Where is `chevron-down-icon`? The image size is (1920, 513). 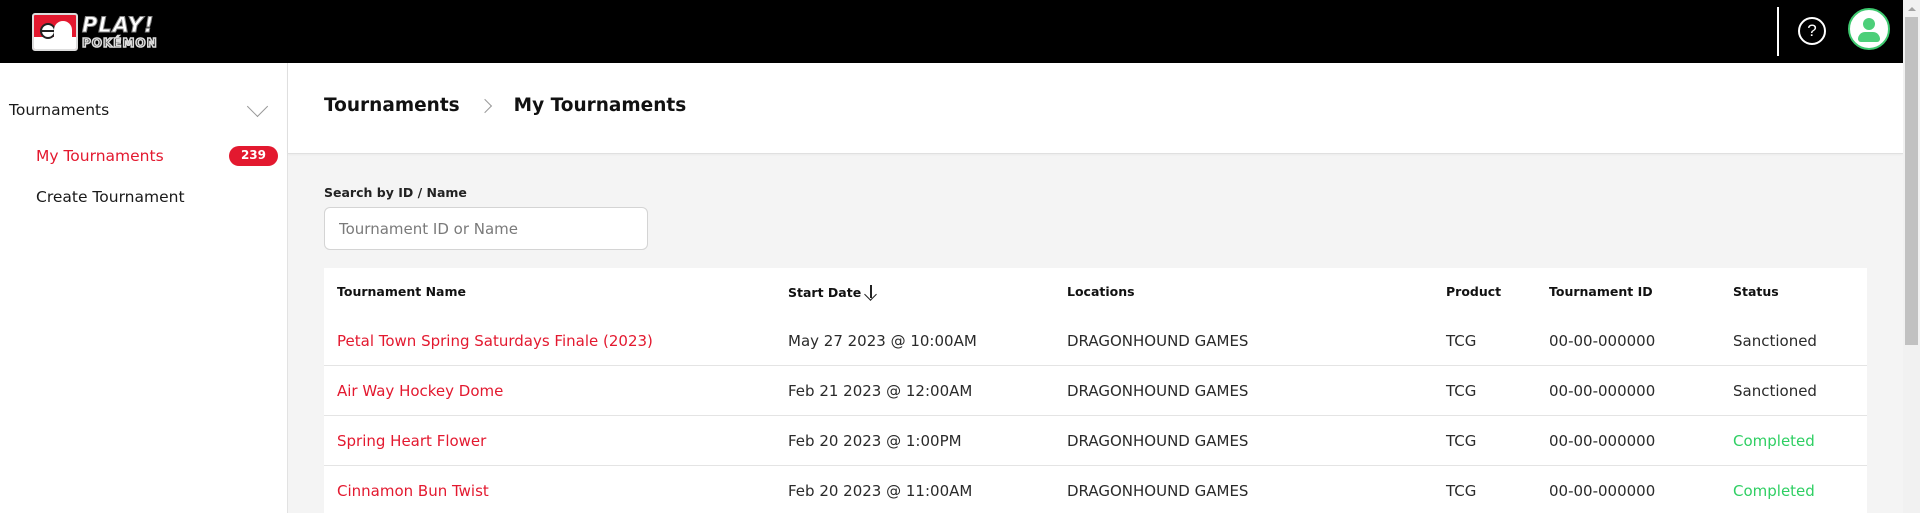 chevron-down-icon is located at coordinates (257, 110).